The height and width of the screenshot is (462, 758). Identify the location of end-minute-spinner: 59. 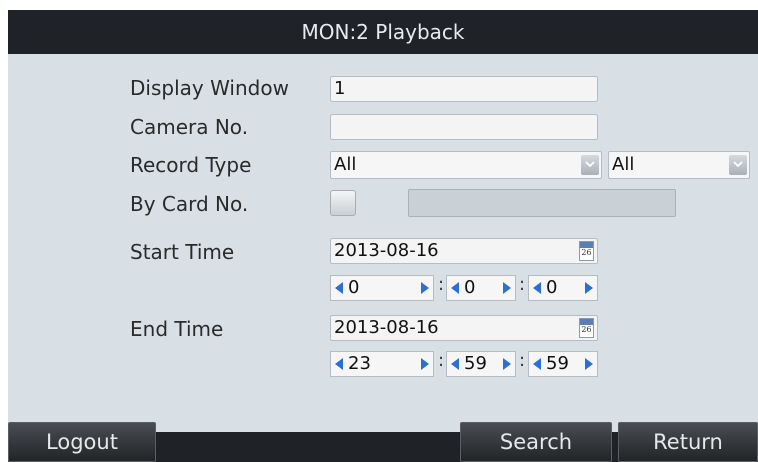
(481, 364).